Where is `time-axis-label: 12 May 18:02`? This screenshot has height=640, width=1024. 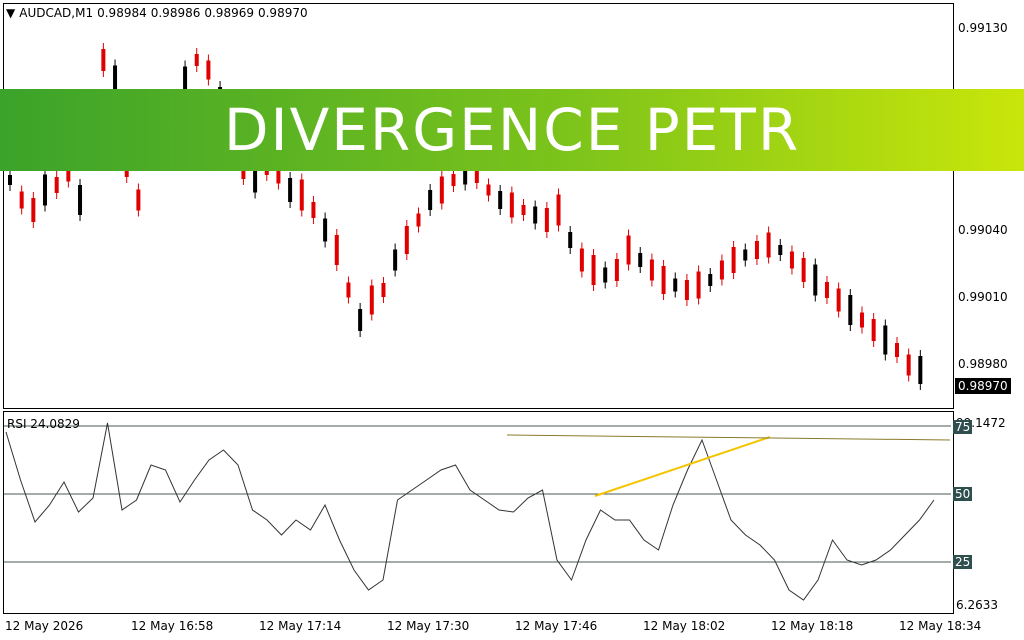
time-axis-label: 12 May 18:02 is located at coordinates (684, 626).